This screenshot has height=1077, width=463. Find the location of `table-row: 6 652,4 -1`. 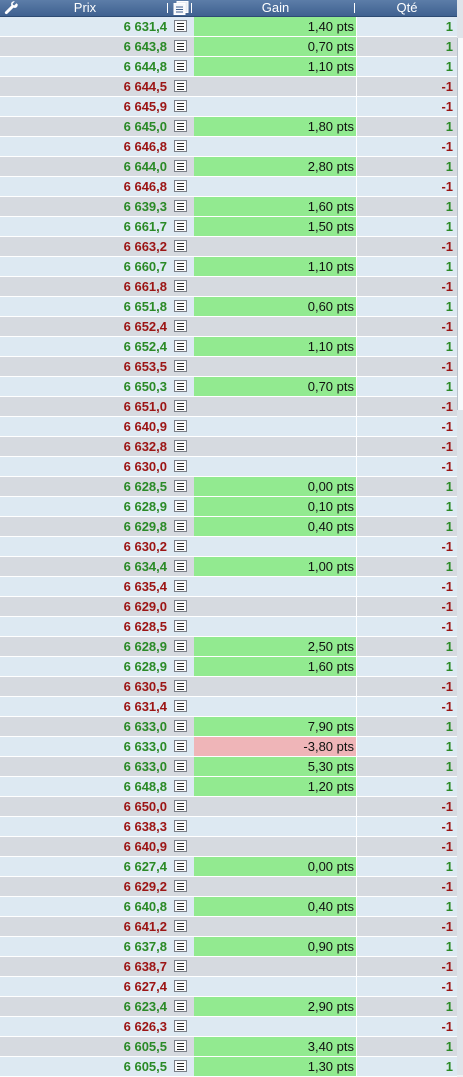

table-row: 6 652,4 -1 is located at coordinates (228, 327).